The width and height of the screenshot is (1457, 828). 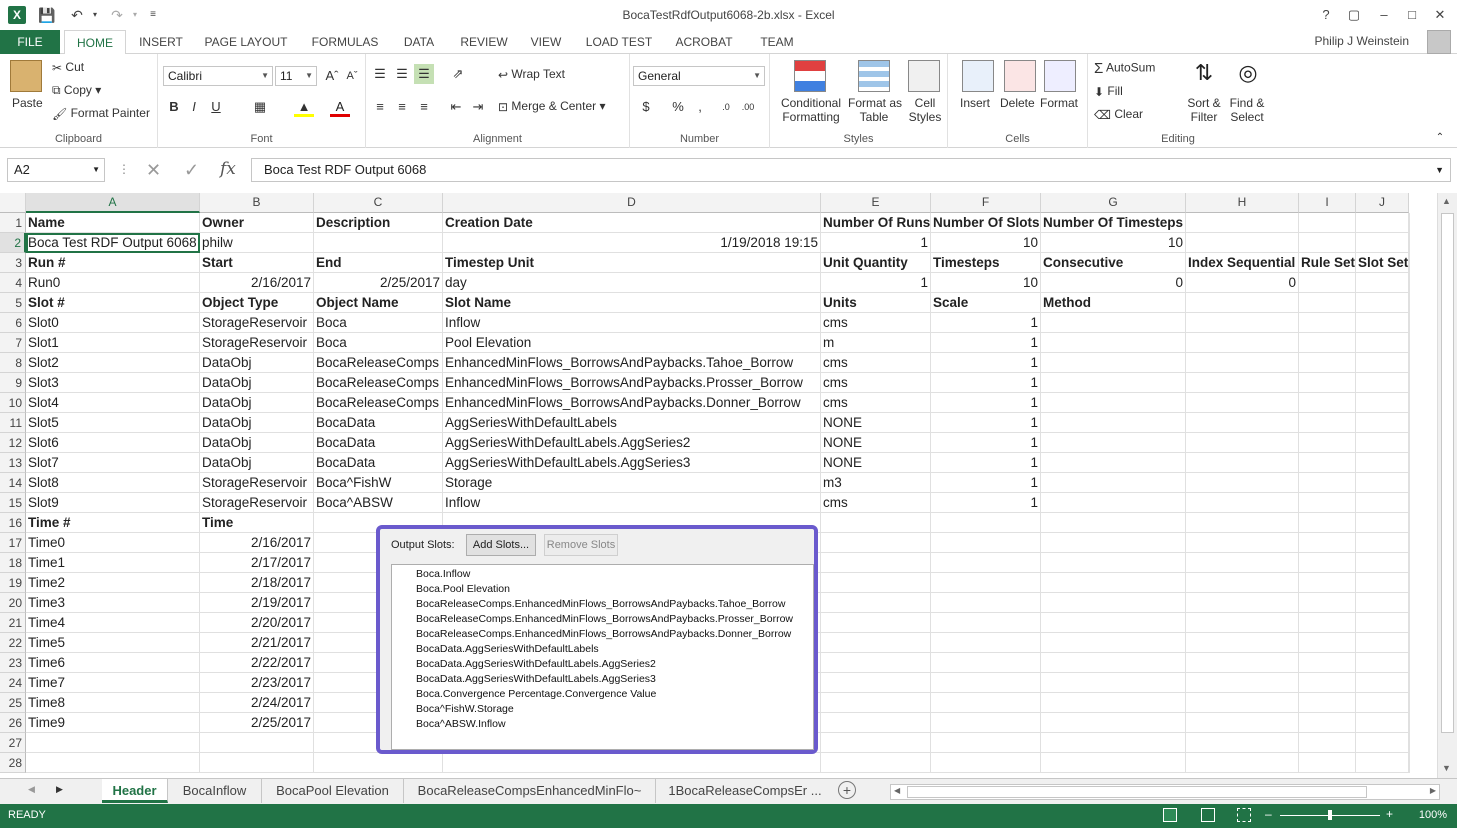 I want to click on cell-f10: 1, so click(x=986, y=403).